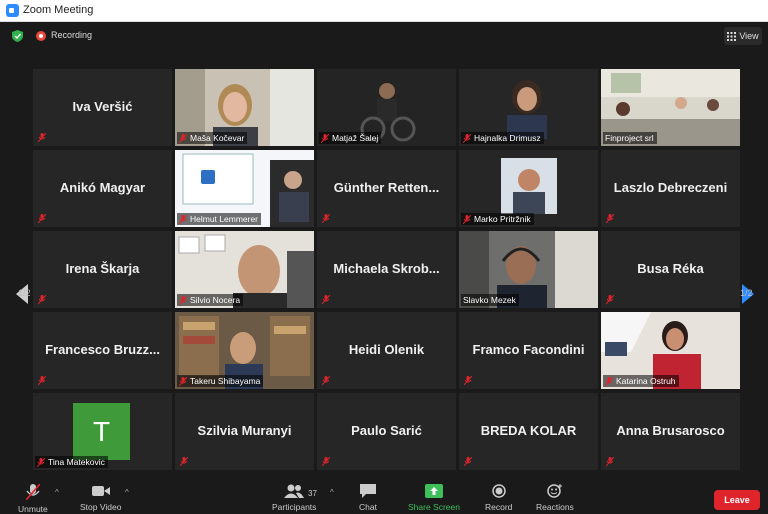  Describe the element at coordinates (57, 492) in the screenshot. I see `audio-options-chevron-icon: ^` at that location.